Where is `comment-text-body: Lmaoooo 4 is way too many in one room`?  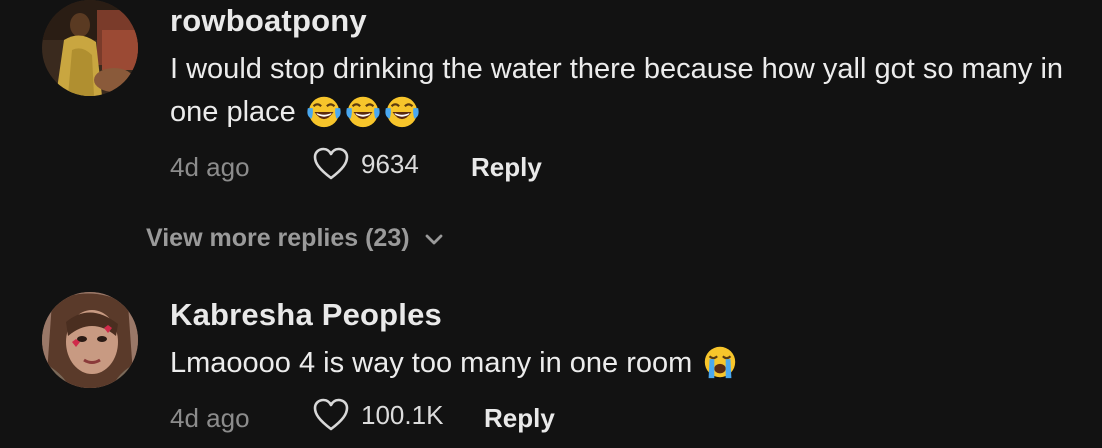
comment-text-body: Lmaoooo 4 is way too many in one room is located at coordinates (431, 363).